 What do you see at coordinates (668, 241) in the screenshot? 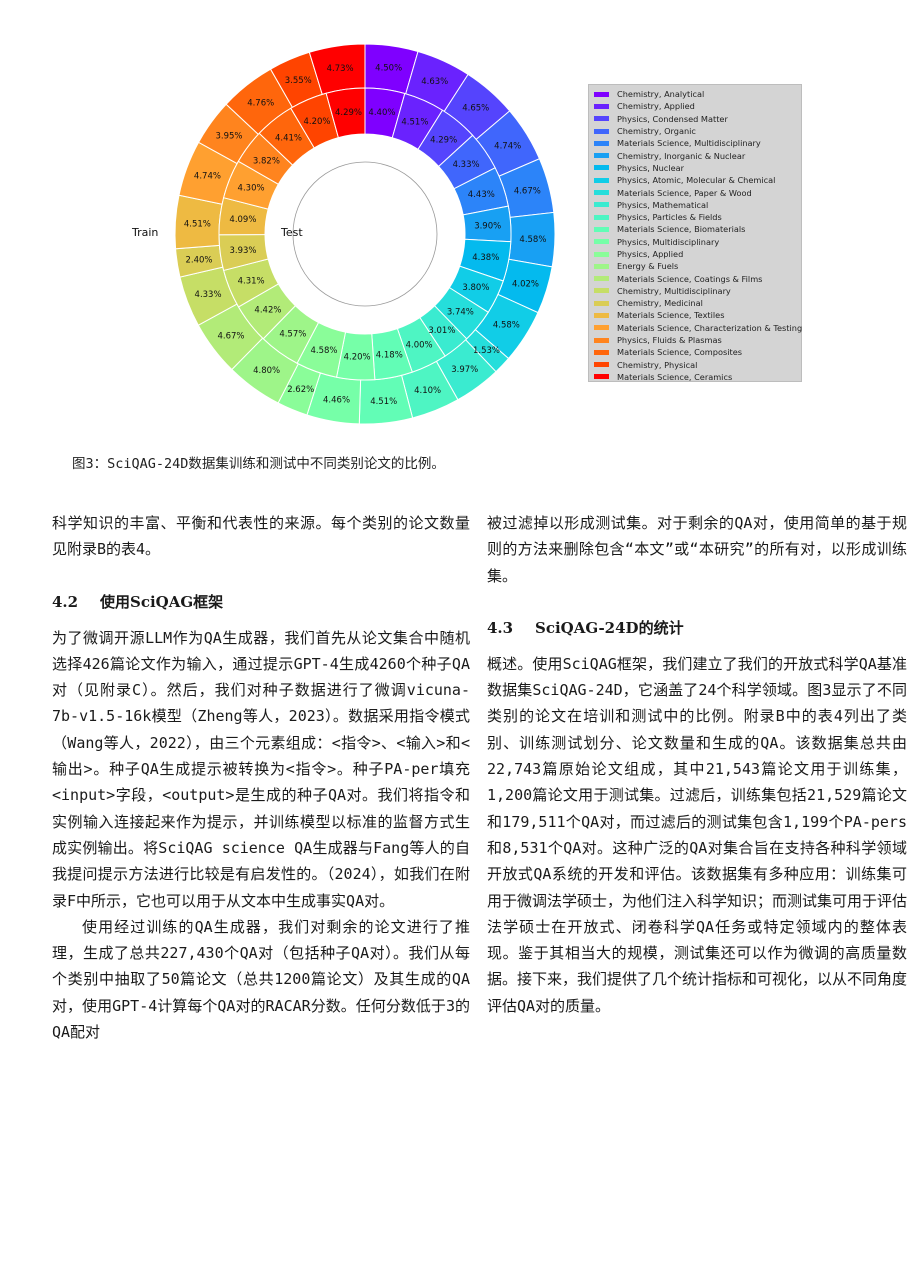
I see `legend-label: Physics, Multidisciplinary` at bounding box center [668, 241].